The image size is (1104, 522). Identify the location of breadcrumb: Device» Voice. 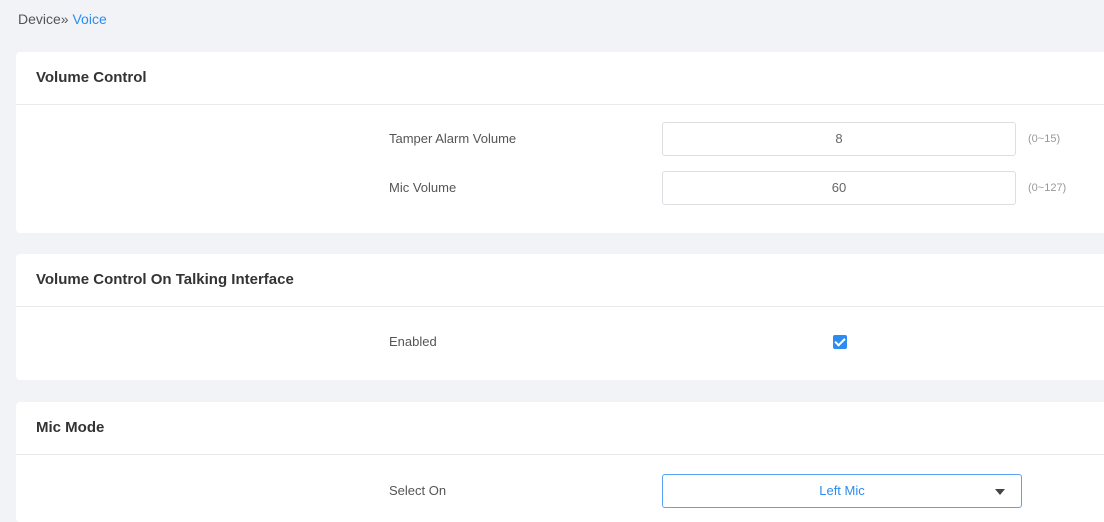
(62, 19).